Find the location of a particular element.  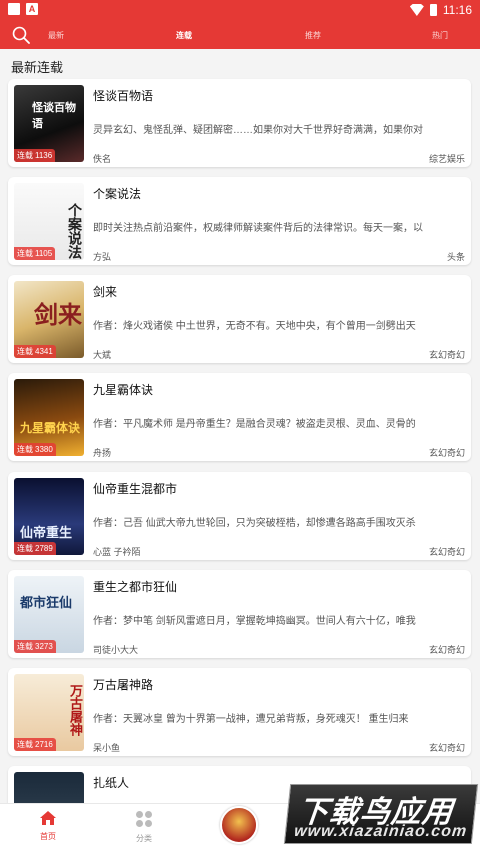

book-cover: 怪谈百物语 连载 1136 is located at coordinates (49, 123).